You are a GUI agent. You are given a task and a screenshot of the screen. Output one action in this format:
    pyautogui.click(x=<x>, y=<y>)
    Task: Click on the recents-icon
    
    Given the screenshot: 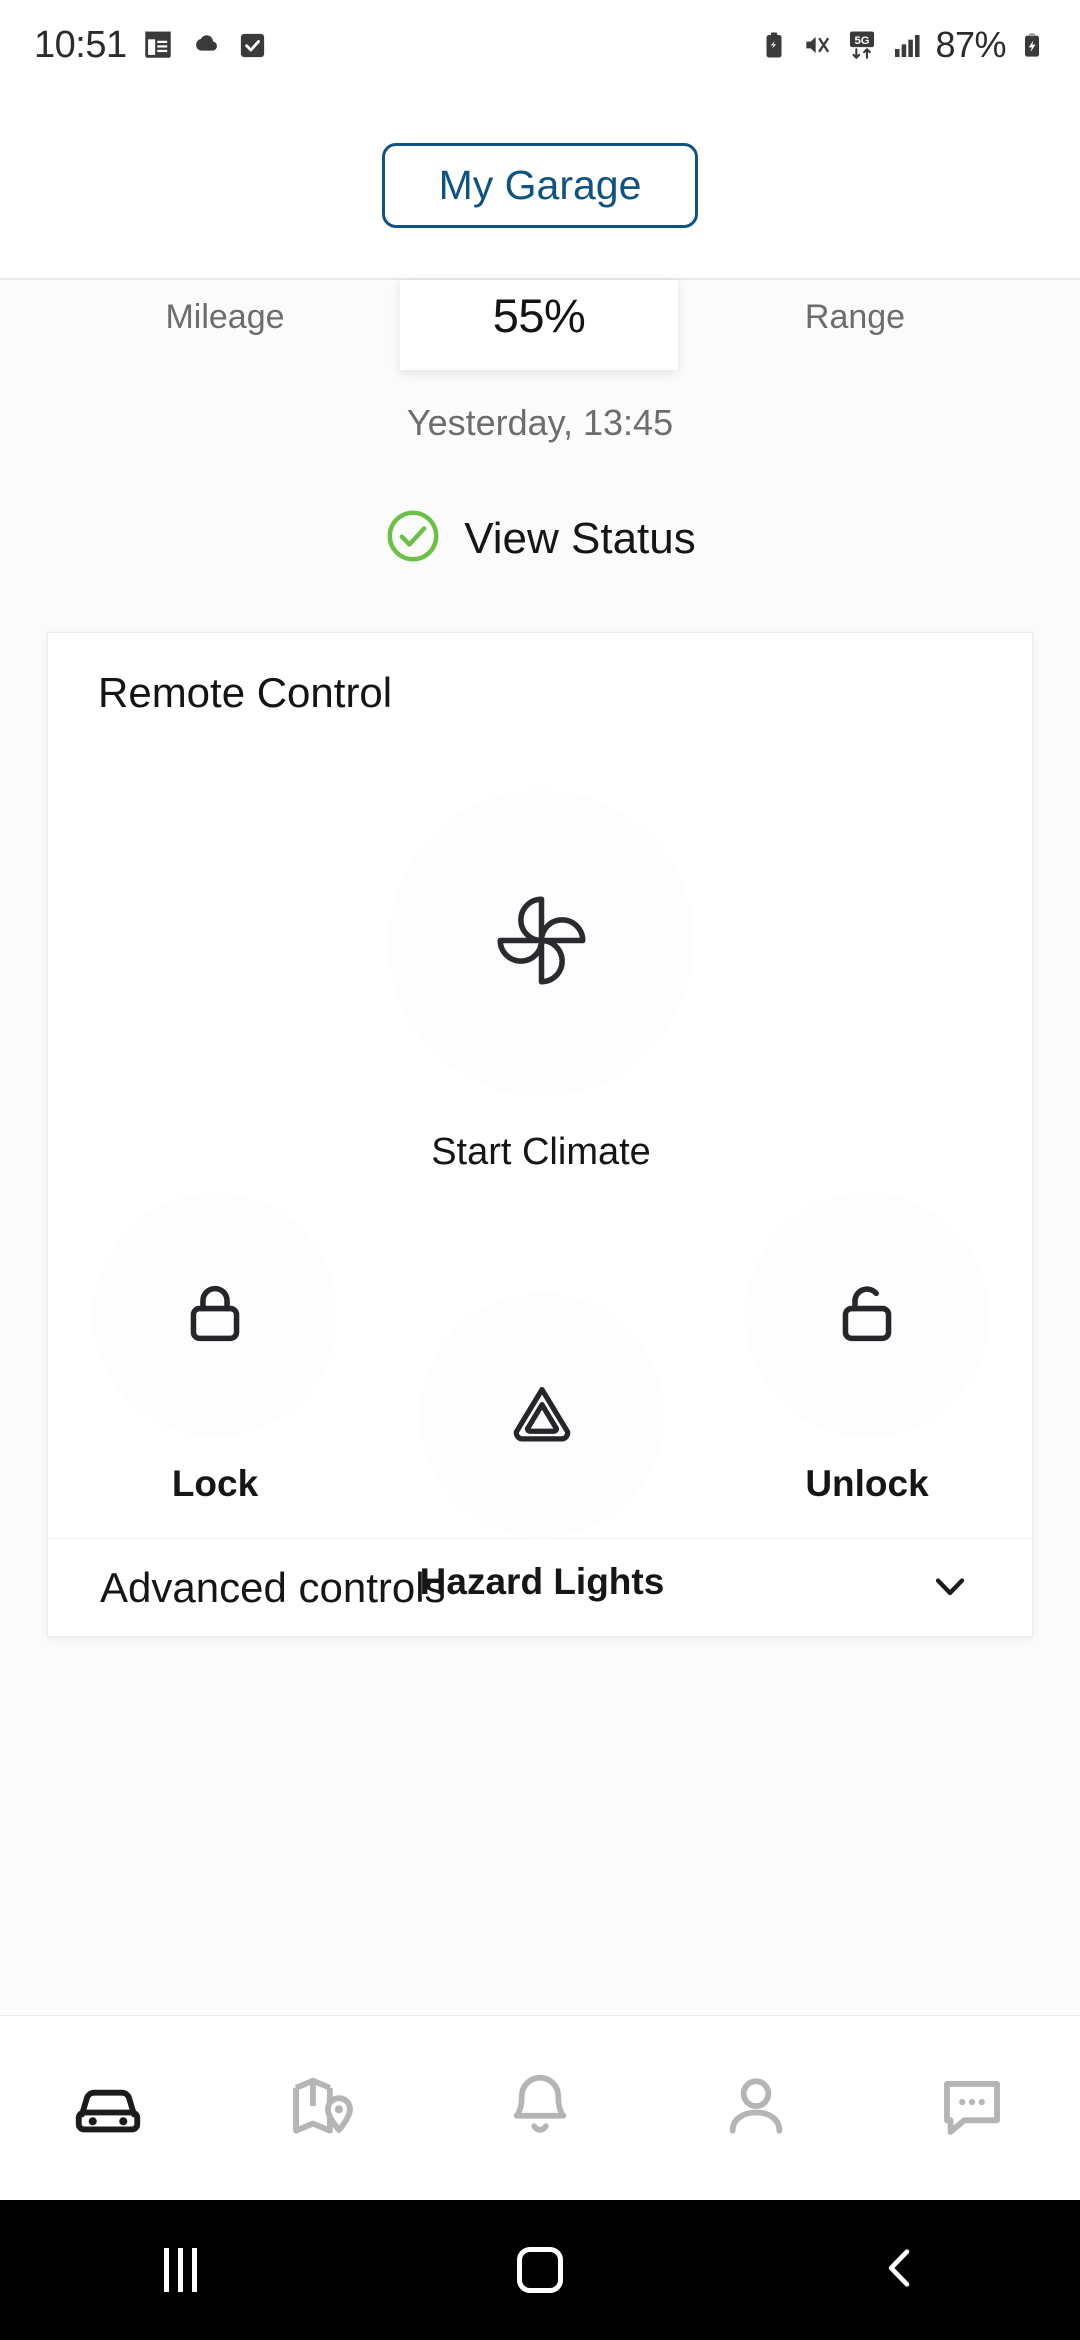 What is the action you would take?
    pyautogui.click(x=180, y=2270)
    